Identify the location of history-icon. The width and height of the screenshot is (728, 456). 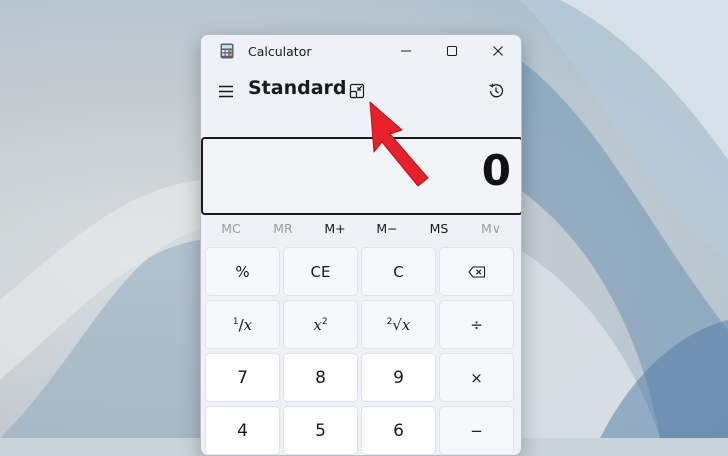
(496, 90).